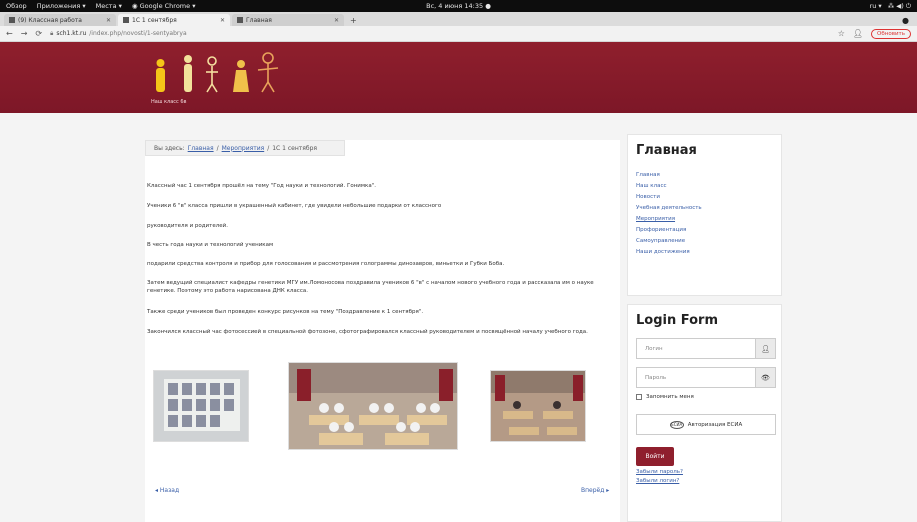 This screenshot has width=917, height=522. I want to click on class-logo-icon, so click(221, 77).